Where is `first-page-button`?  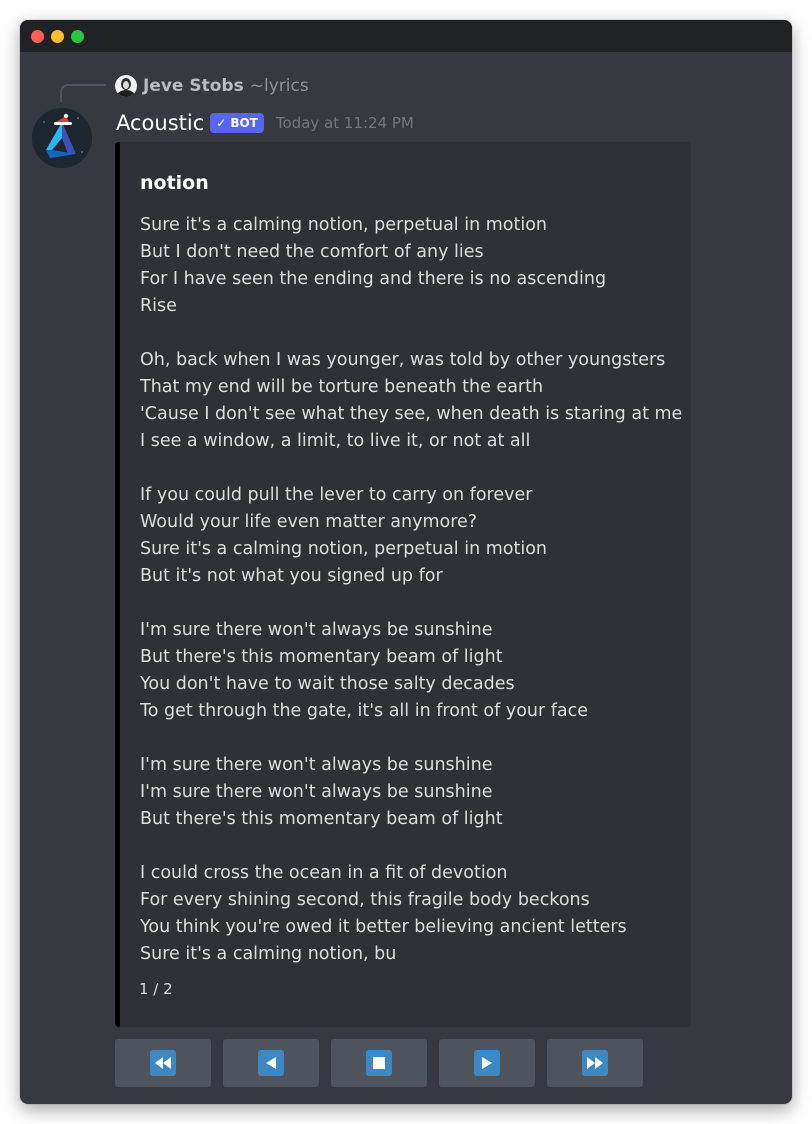
first-page-button is located at coordinates (163, 1063).